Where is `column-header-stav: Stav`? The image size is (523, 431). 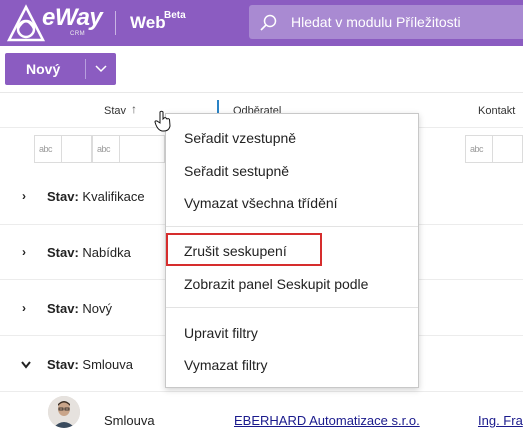 column-header-stav: Stav is located at coordinates (115, 111).